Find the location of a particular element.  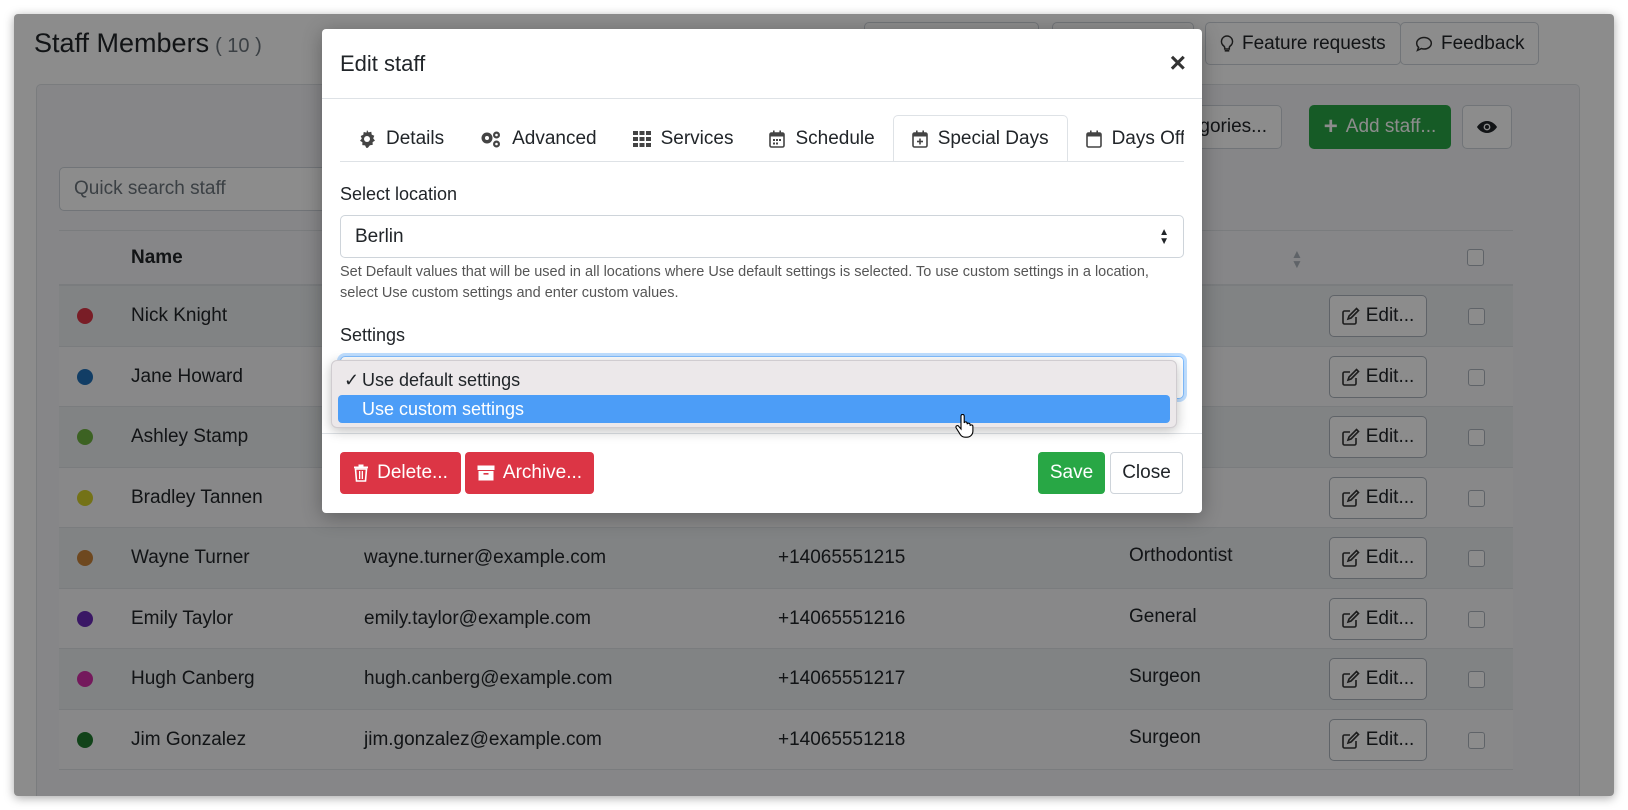

tab-details-label: Details is located at coordinates (415, 138).